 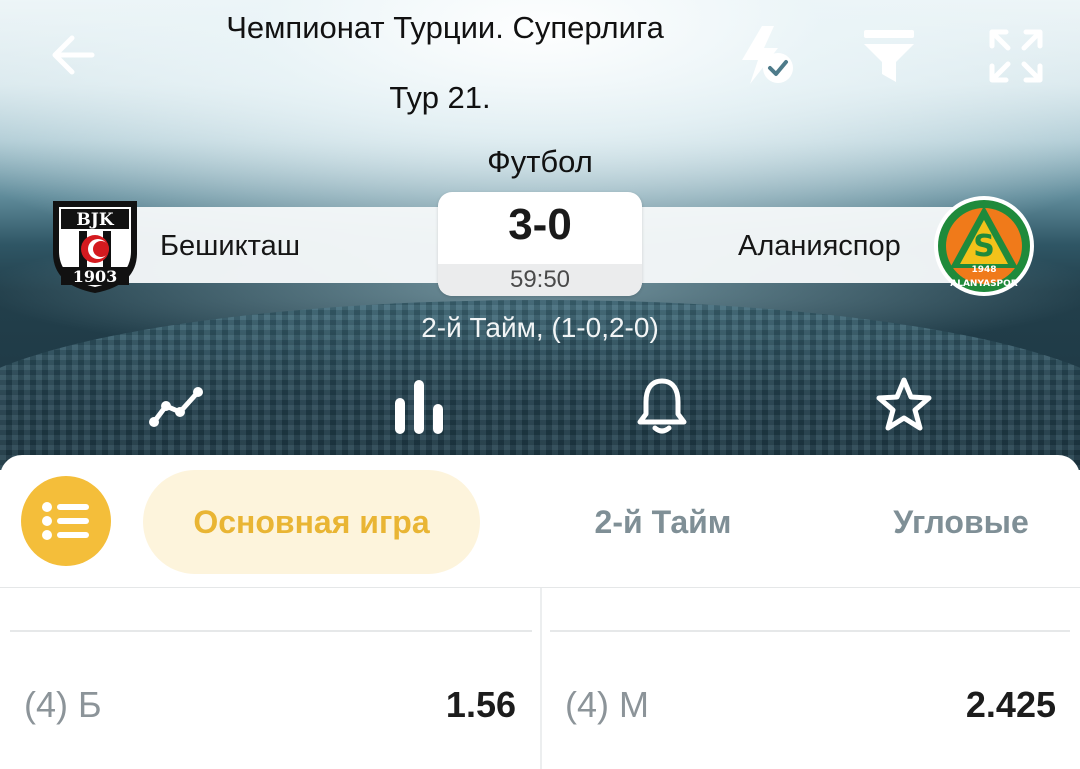 What do you see at coordinates (983, 270) in the screenshot?
I see `away-crest-year: 1948` at bounding box center [983, 270].